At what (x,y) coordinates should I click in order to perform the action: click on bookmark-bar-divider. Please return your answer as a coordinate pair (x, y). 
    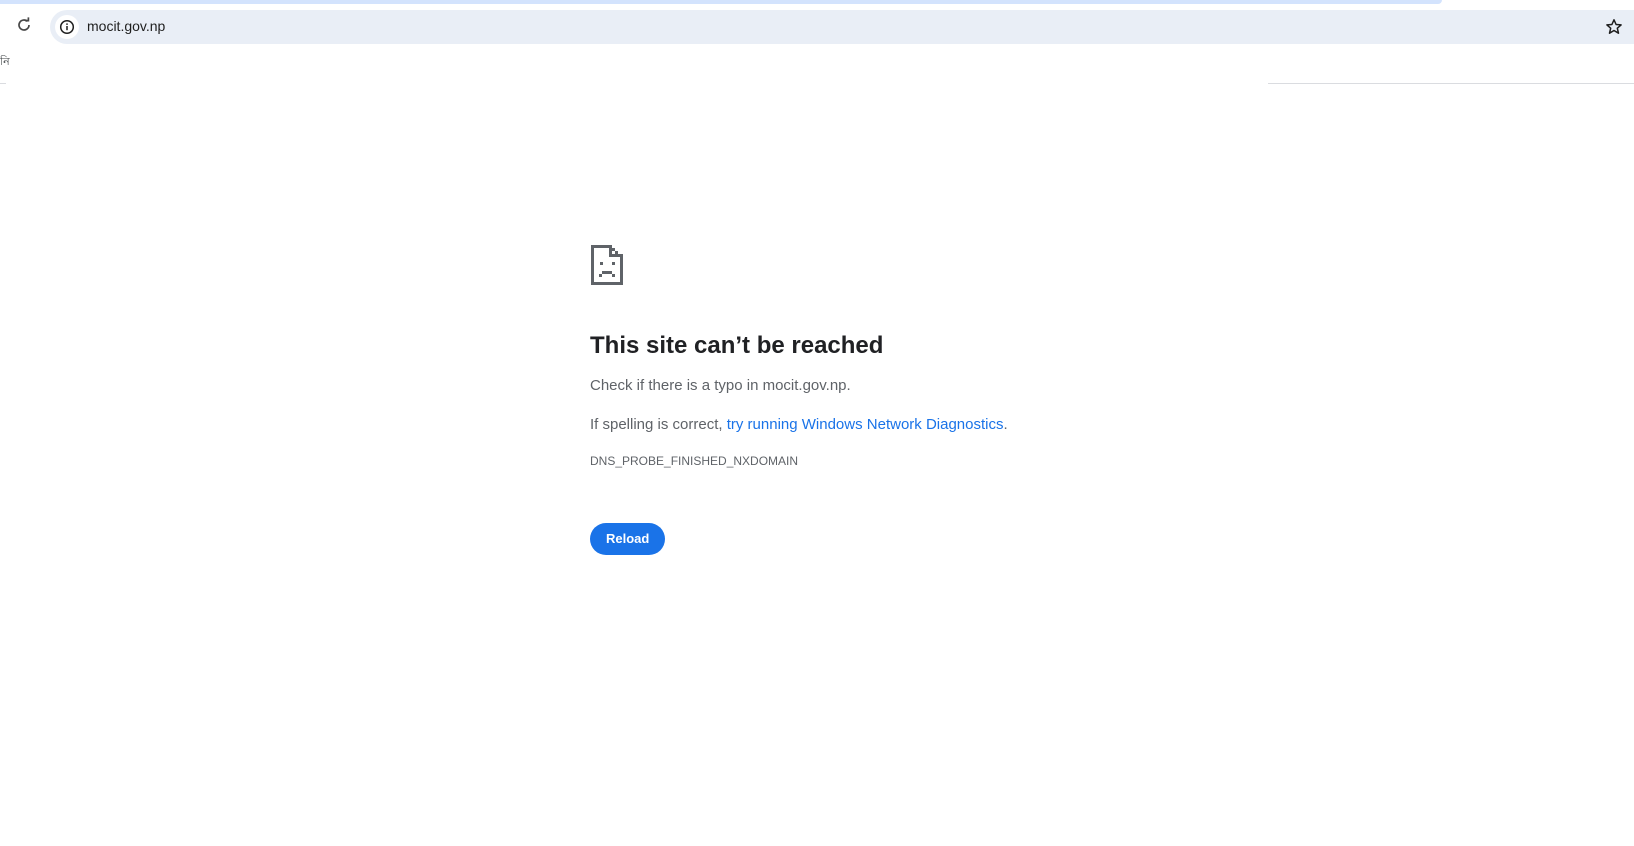
    Looking at the image, I should click on (3, 83).